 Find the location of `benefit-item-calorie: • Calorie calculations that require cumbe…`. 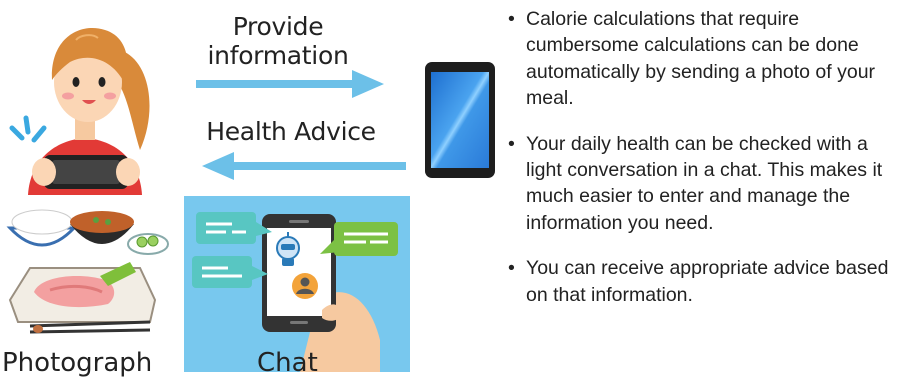

benefit-item-calorie: • Calorie calculations that require cumbe… is located at coordinates (704, 59).